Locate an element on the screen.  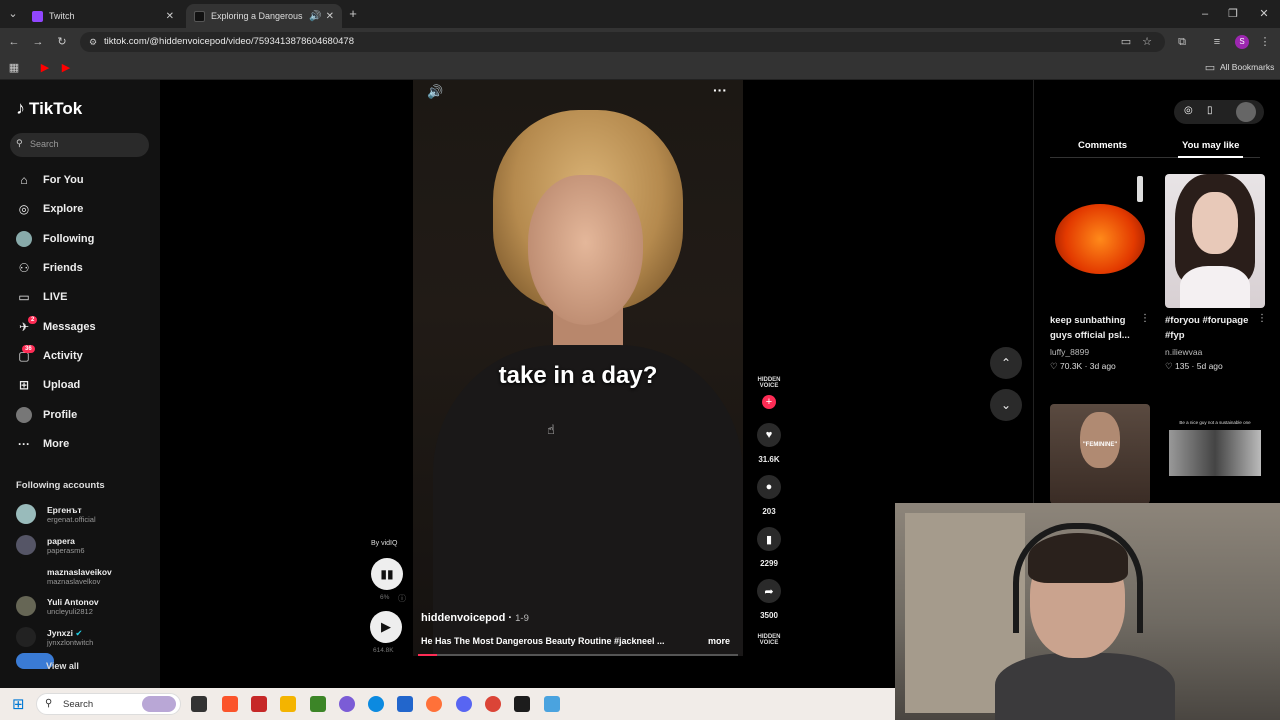
store-icon is located at coordinates (405, 704).